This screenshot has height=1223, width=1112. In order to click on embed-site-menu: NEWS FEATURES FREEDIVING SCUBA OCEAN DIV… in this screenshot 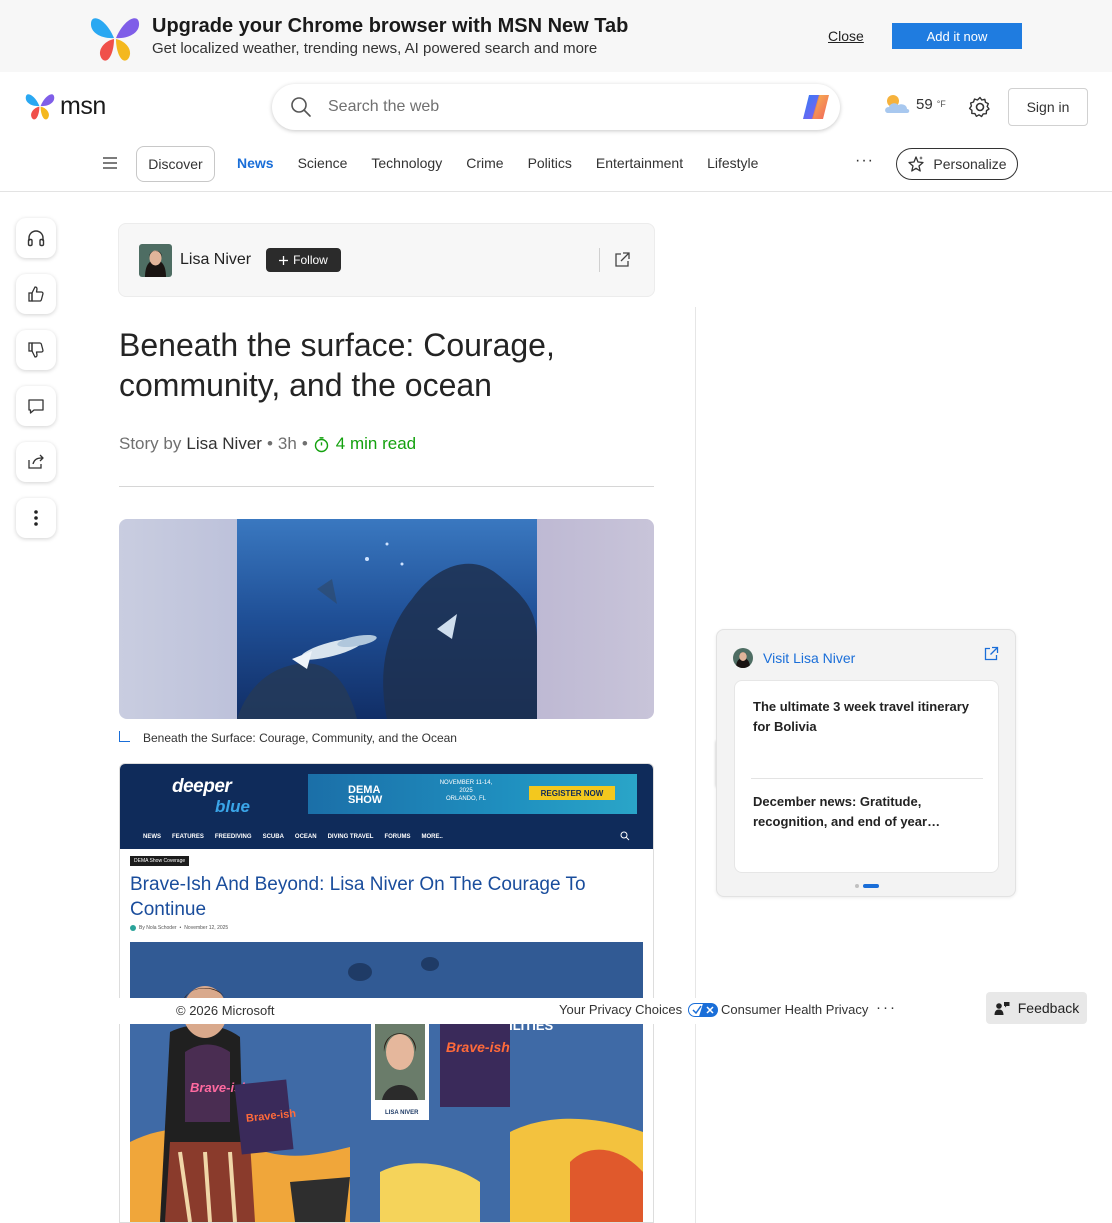, I will do `click(293, 837)`.